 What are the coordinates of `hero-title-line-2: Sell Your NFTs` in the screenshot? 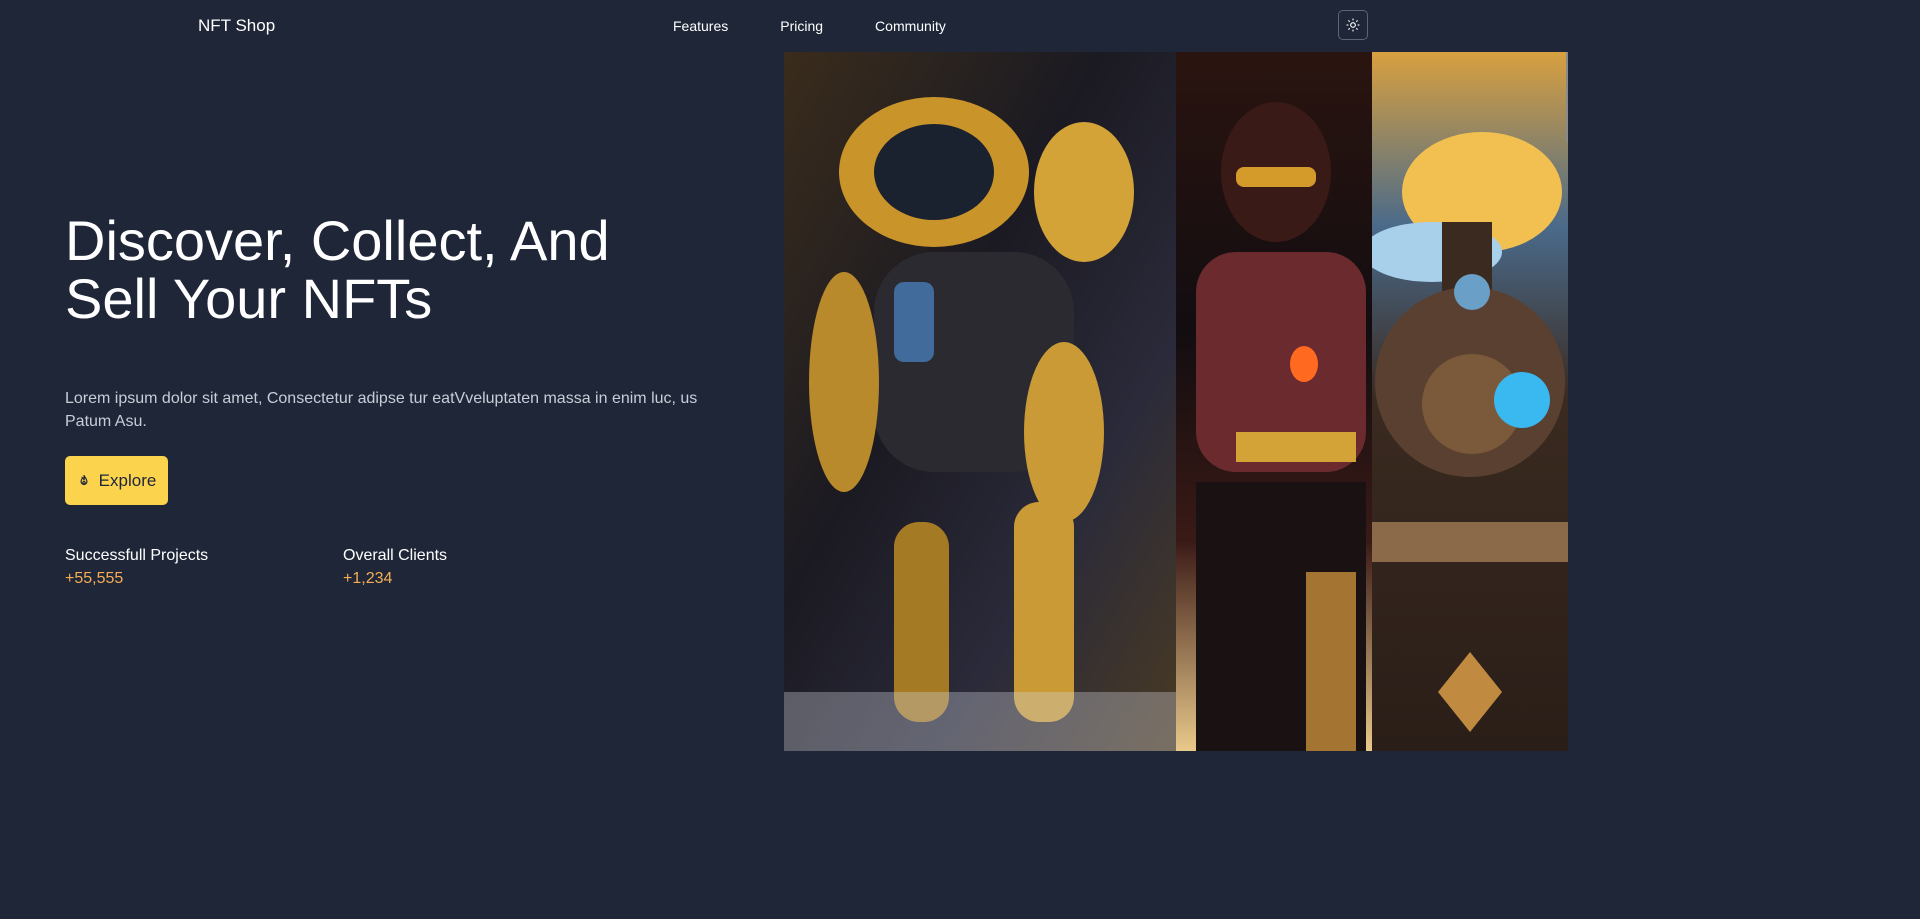 It's located at (249, 298).